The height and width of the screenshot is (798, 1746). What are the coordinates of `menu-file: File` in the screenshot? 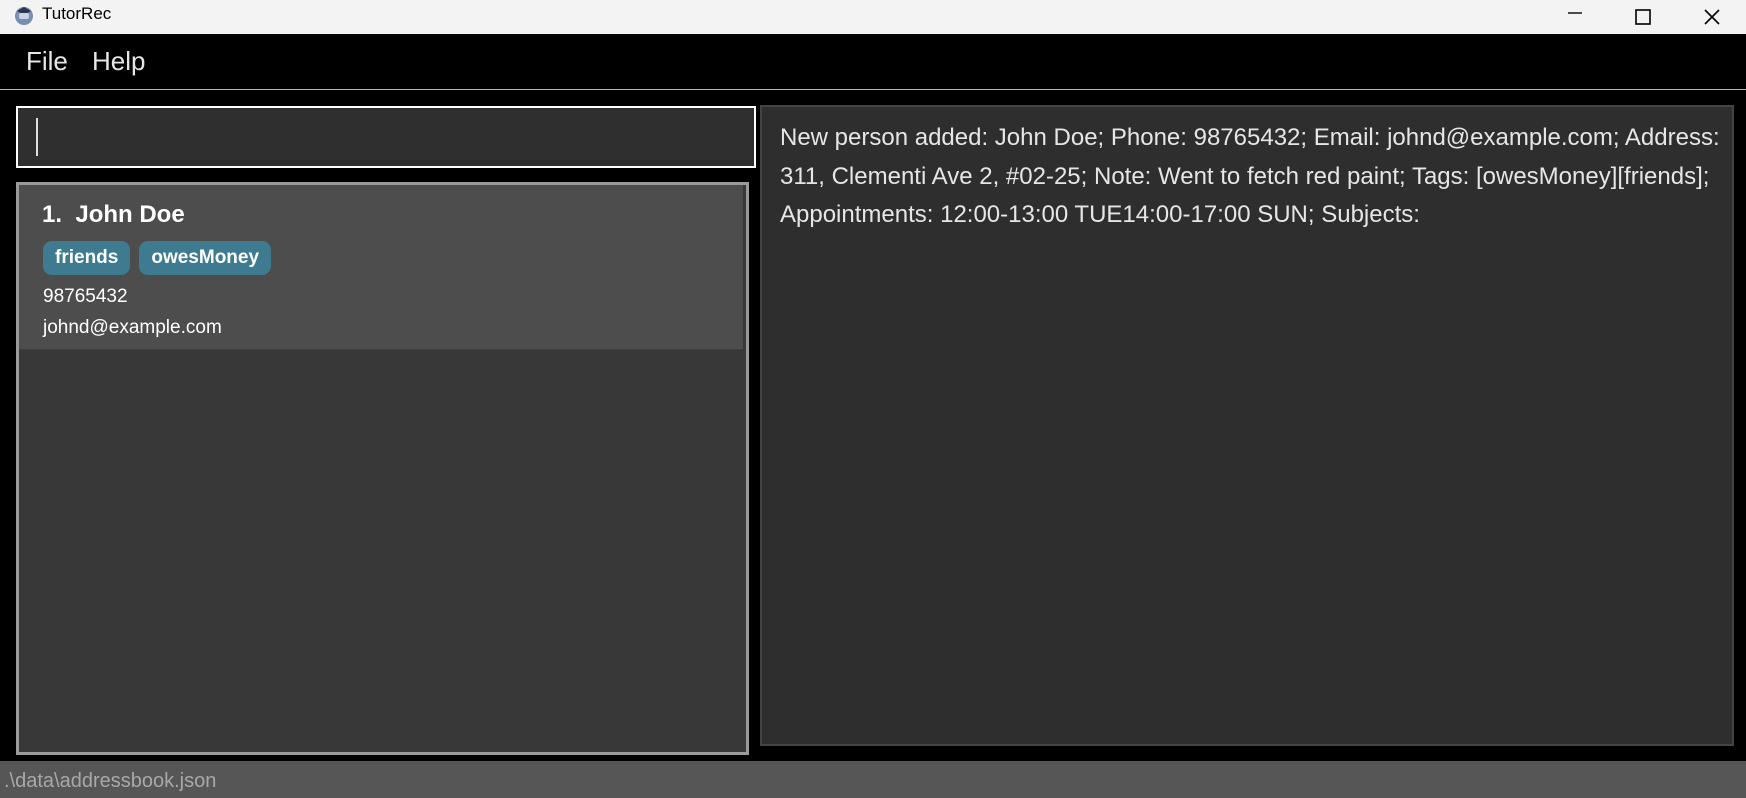 It's located at (47, 61).